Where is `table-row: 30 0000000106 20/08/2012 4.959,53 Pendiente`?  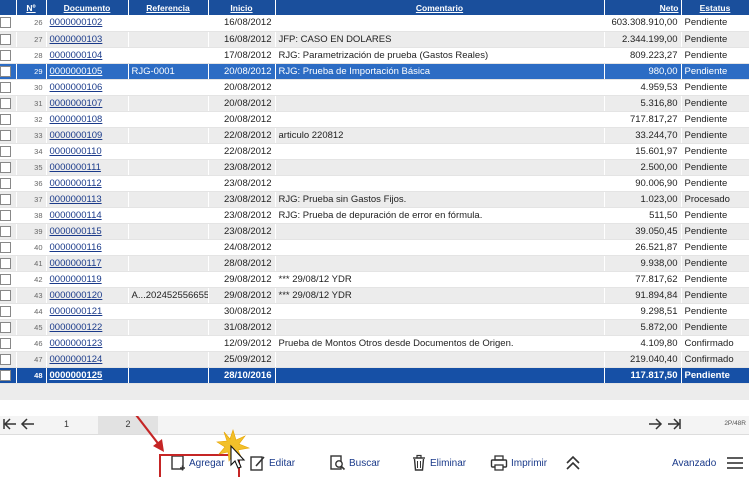 table-row: 30 0000000106 20/08/2012 4.959,53 Pendiente is located at coordinates (374, 87).